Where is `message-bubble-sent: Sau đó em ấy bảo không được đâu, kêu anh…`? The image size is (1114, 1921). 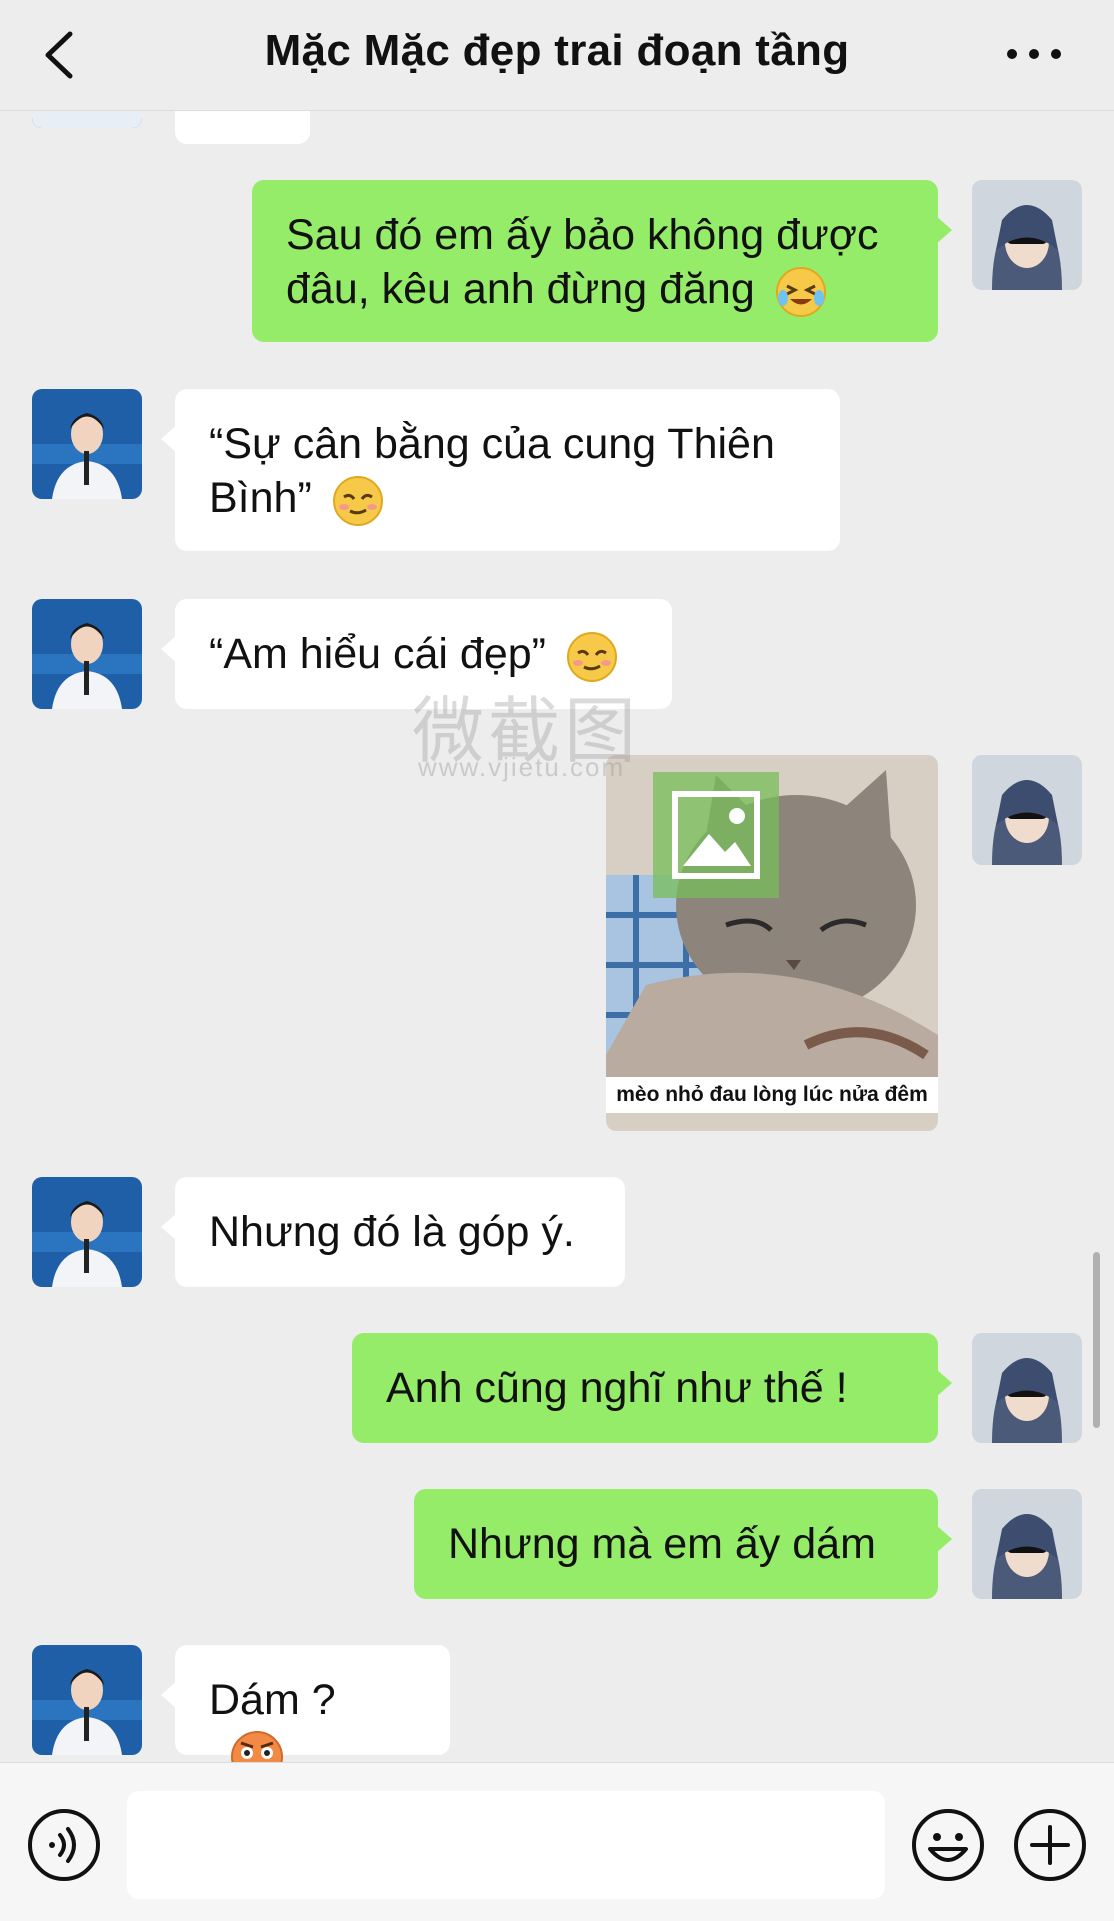
message-bubble-sent: Sau đó em ấy bảo không được đâu, kêu anh… is located at coordinates (602, 261).